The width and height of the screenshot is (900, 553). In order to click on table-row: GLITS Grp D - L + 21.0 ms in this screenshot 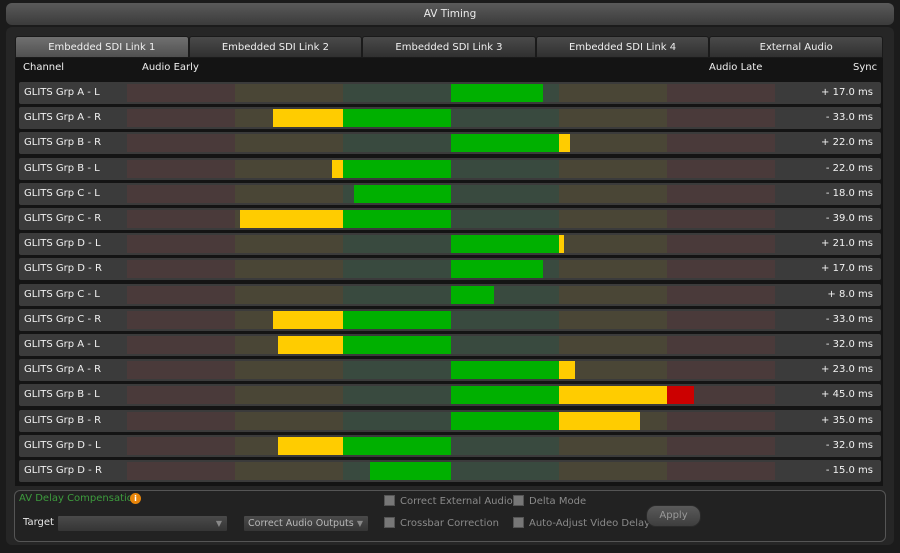, I will do `click(450, 244)`.